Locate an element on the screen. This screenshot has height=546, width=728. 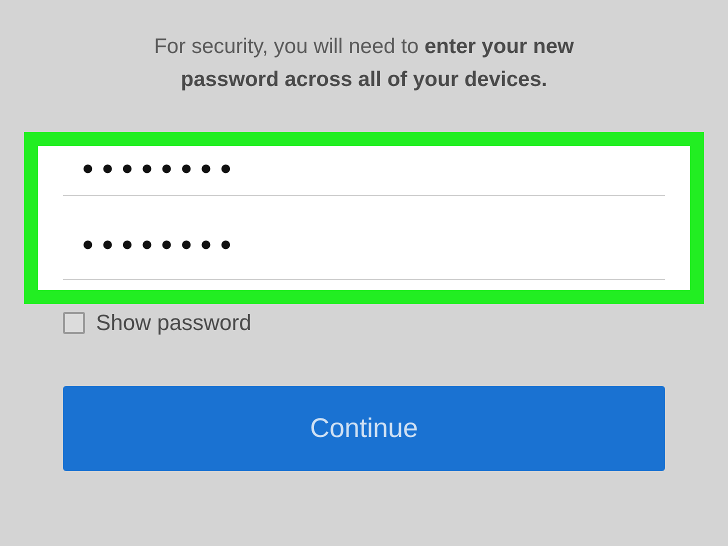
security-message: For security, you will need to enter your new password across all of your devices. is located at coordinates (364, 63).